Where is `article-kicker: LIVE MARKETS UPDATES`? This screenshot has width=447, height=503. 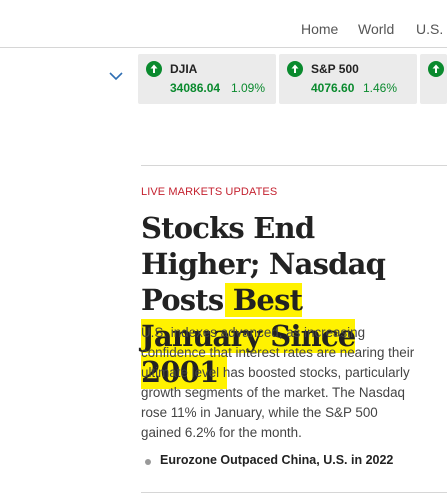
article-kicker: LIVE MARKETS UPDATES is located at coordinates (209, 192).